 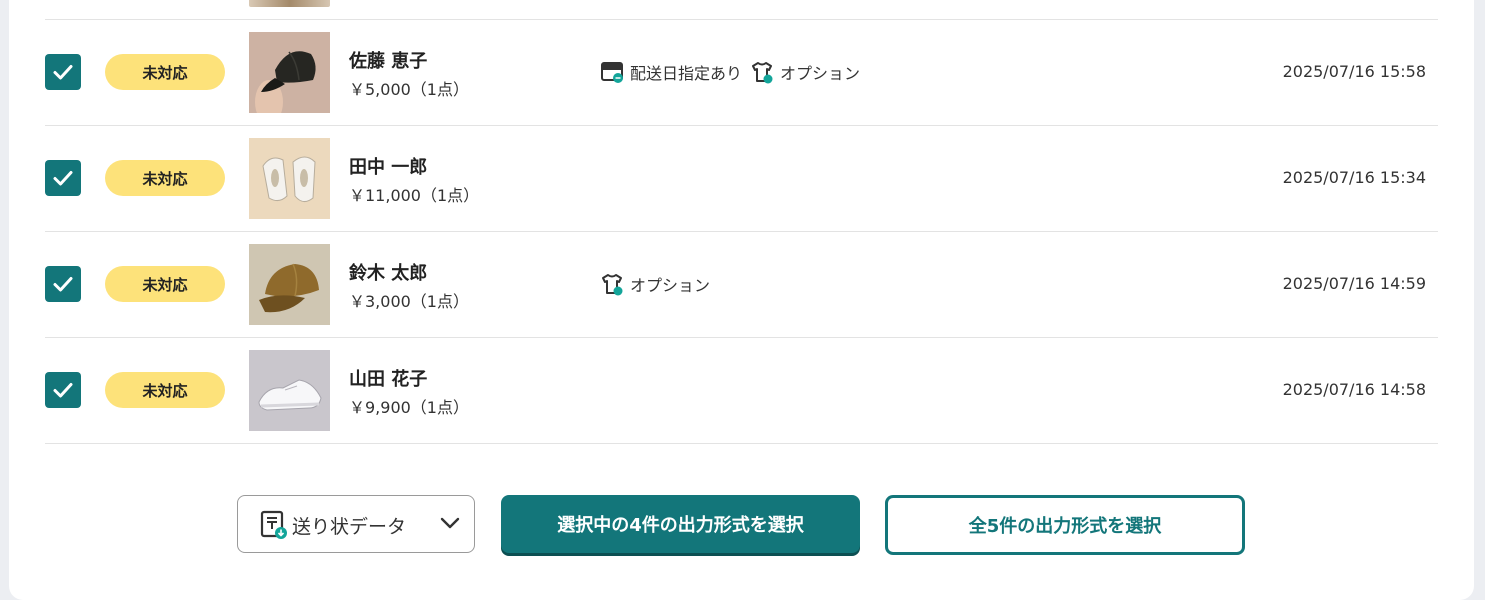 I want to click on export-selected-button: 選択中の4件の出力形式を選択, so click(x=680, y=524).